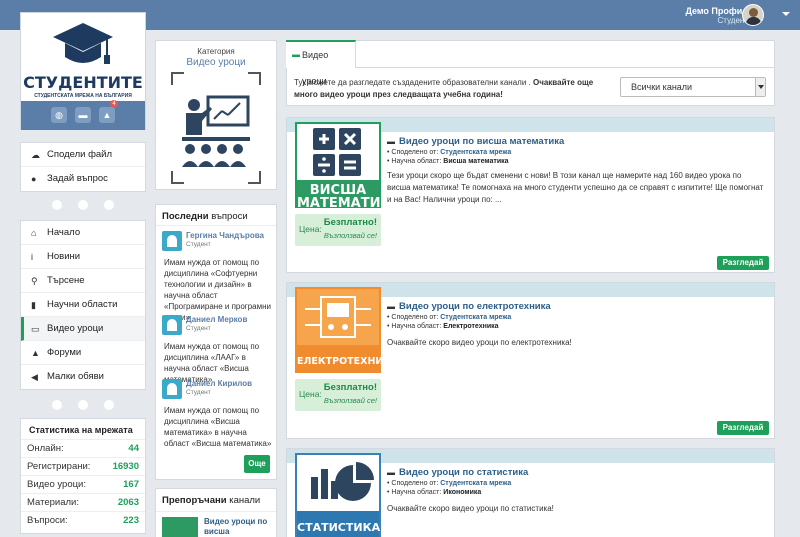 This screenshot has height=537, width=800. I want to click on nav-item-search: ⚲ Търсене, so click(83, 281).